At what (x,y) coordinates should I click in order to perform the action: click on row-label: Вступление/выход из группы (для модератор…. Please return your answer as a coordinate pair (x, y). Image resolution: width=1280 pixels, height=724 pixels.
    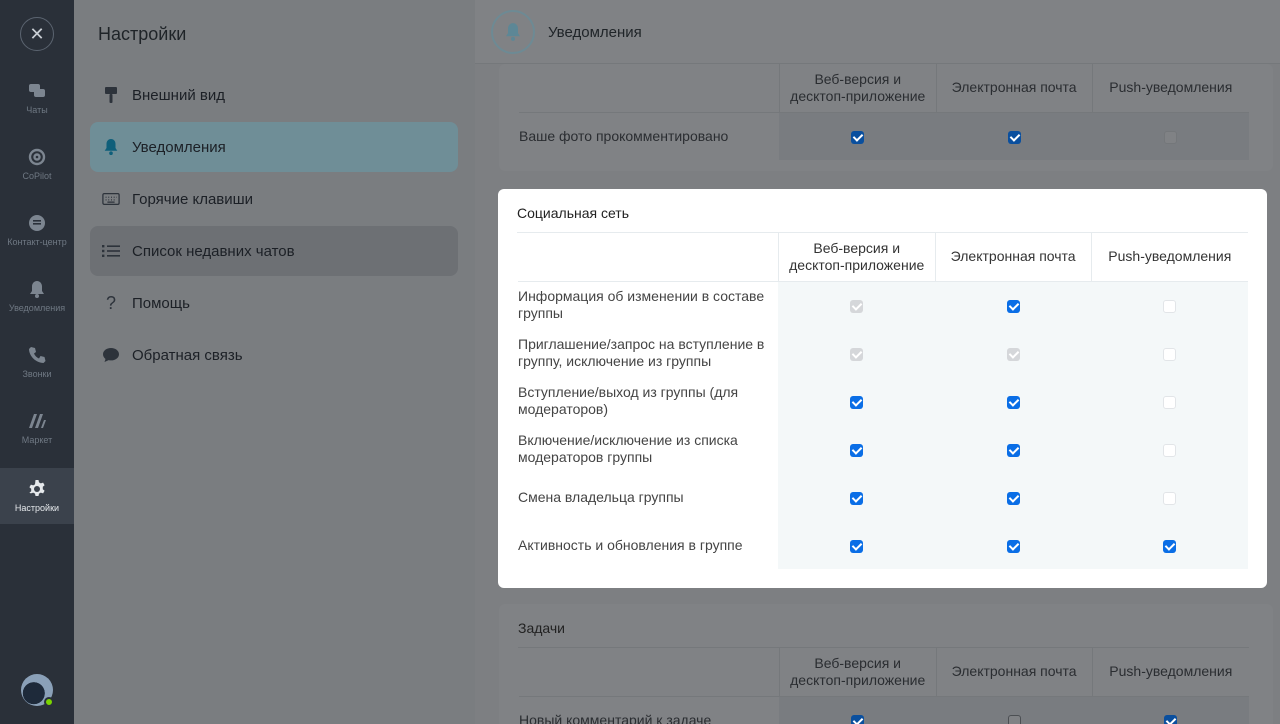
    Looking at the image, I should click on (628, 400).